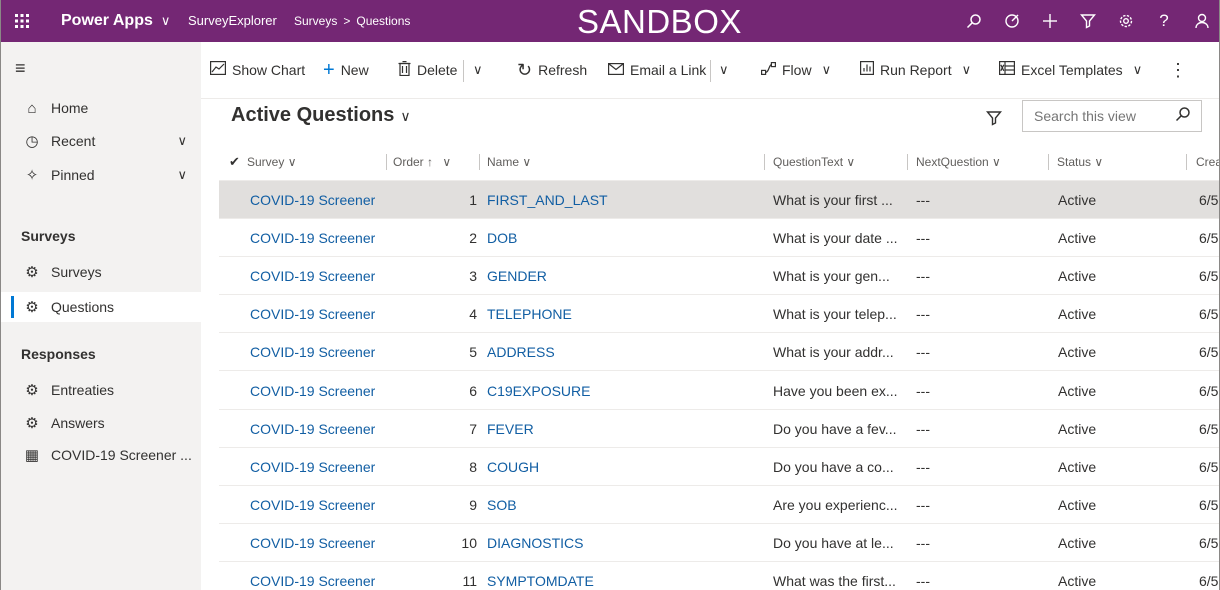 The width and height of the screenshot is (1220, 590). I want to click on nav-item-answers: ⚙ Answers, so click(101, 423).